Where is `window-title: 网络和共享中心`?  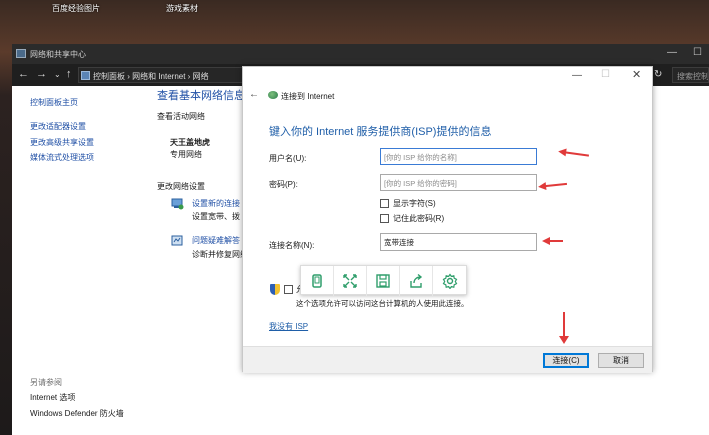 window-title: 网络和共享中心 is located at coordinates (58, 54).